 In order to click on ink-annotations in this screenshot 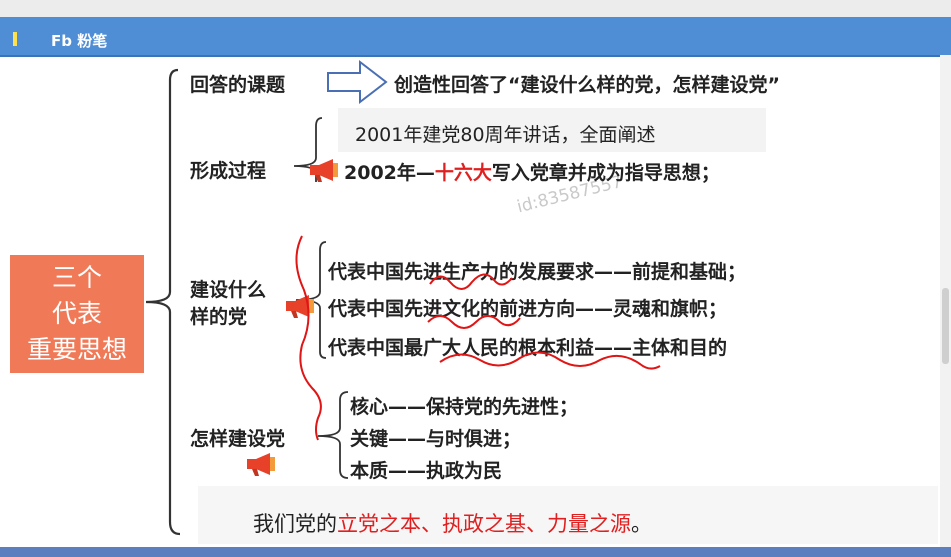, I will do `click(478, 338)`.